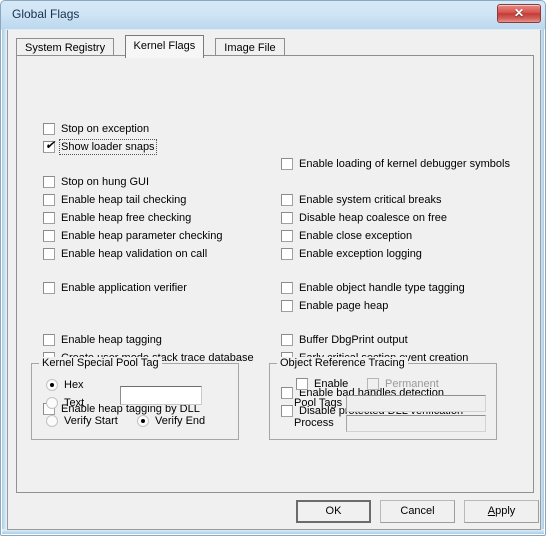  I want to click on checkbox-label: Enable exception logging, so click(360, 254).